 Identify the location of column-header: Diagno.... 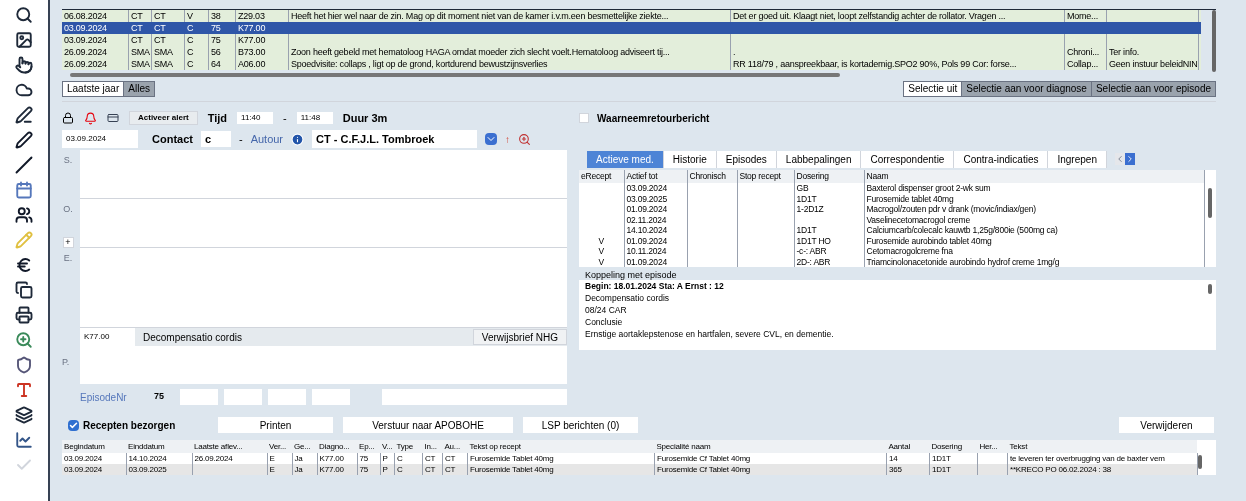
(337, 446).